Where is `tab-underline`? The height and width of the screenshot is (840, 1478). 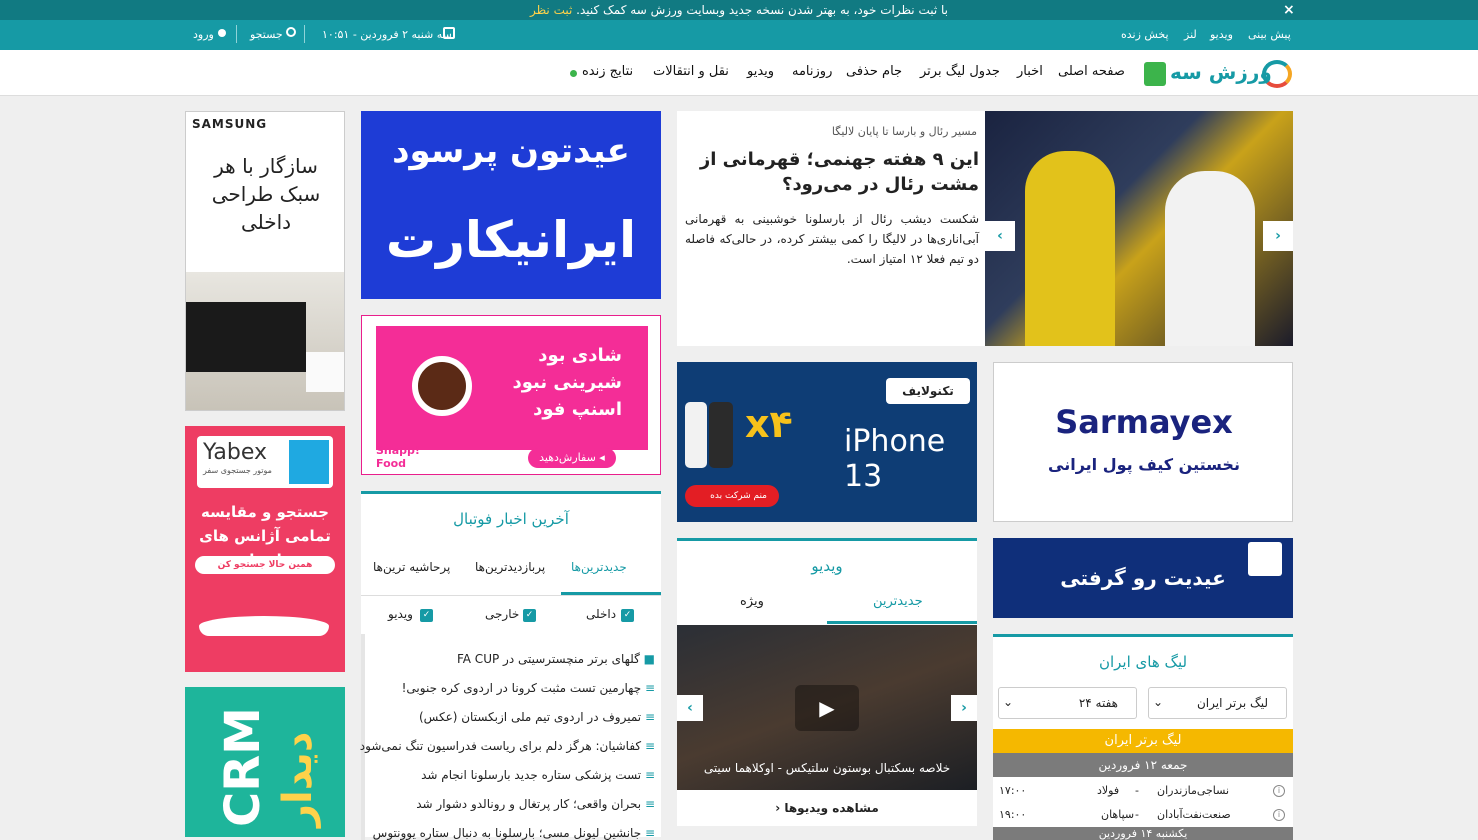 tab-underline is located at coordinates (902, 622).